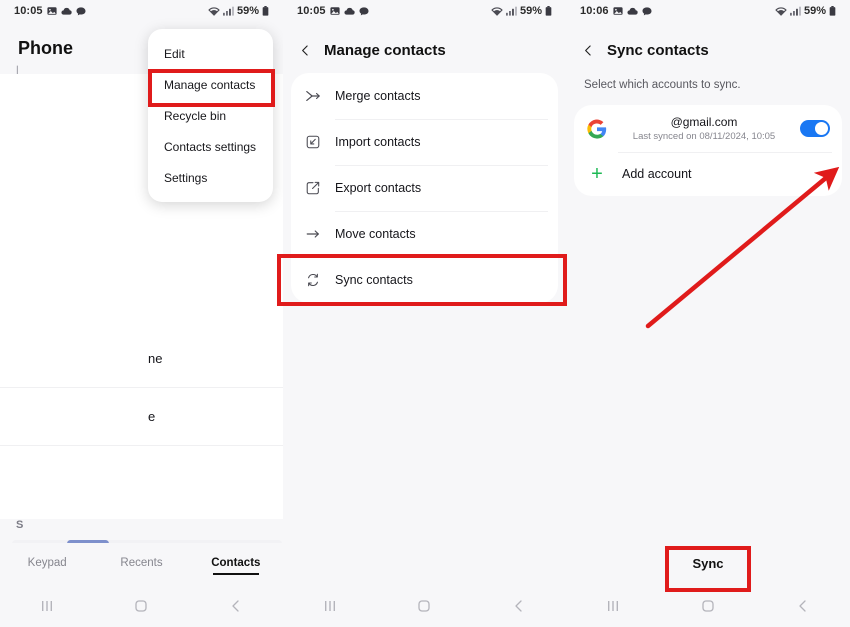  I want to click on export-icon, so click(320, 188).